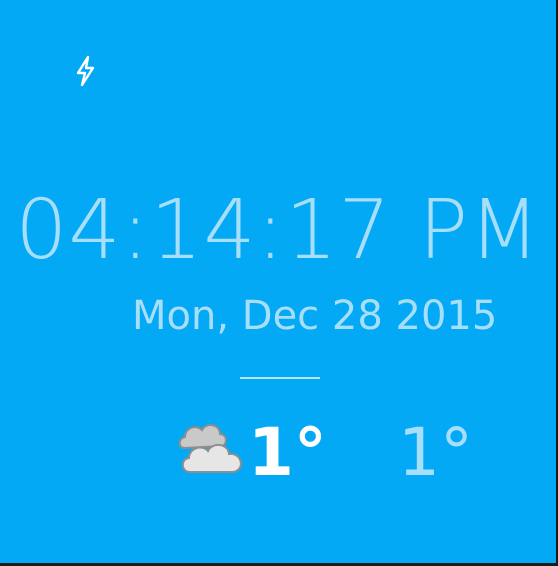  Describe the element at coordinates (435, 452) in the screenshot. I see `temperature-low: 1°` at that location.